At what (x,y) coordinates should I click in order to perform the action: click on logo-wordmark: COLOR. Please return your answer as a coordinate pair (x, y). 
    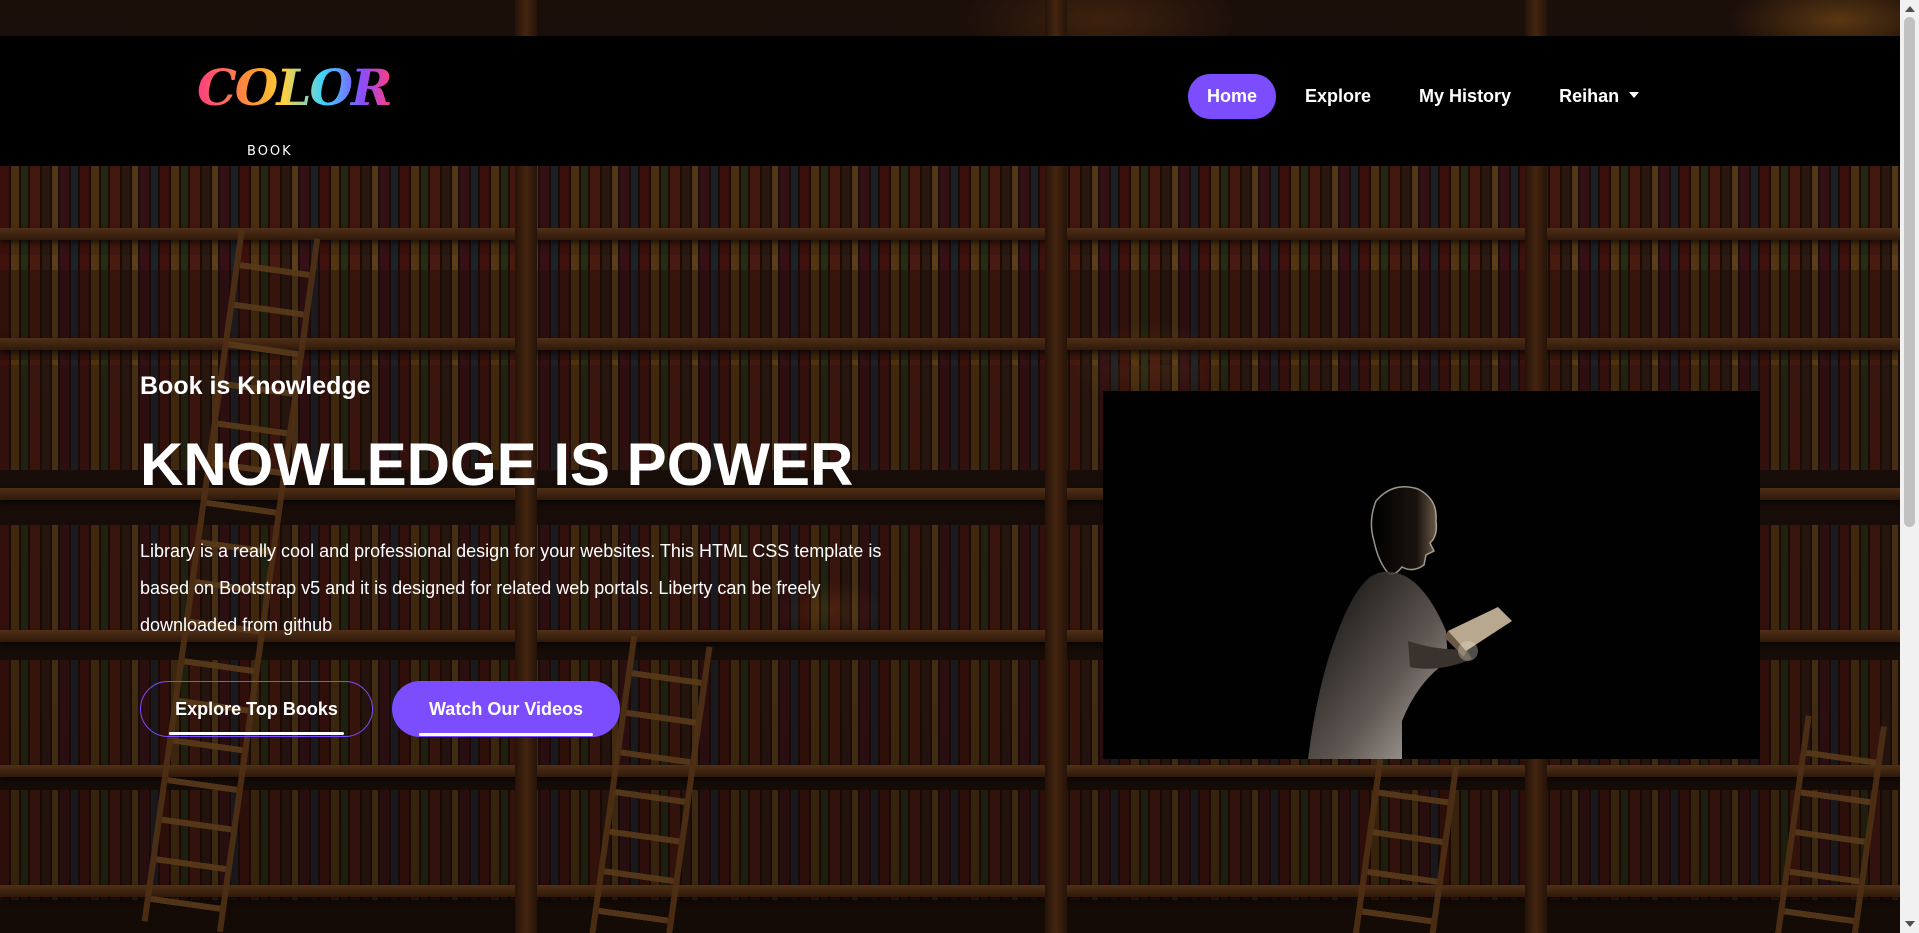
    Looking at the image, I should click on (295, 87).